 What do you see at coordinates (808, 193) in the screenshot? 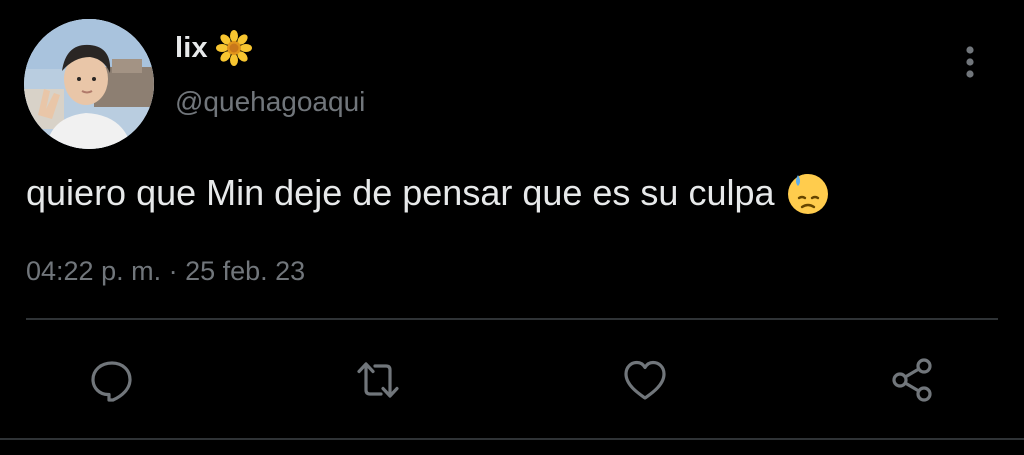
I see `sad-sweat-face-icon` at bounding box center [808, 193].